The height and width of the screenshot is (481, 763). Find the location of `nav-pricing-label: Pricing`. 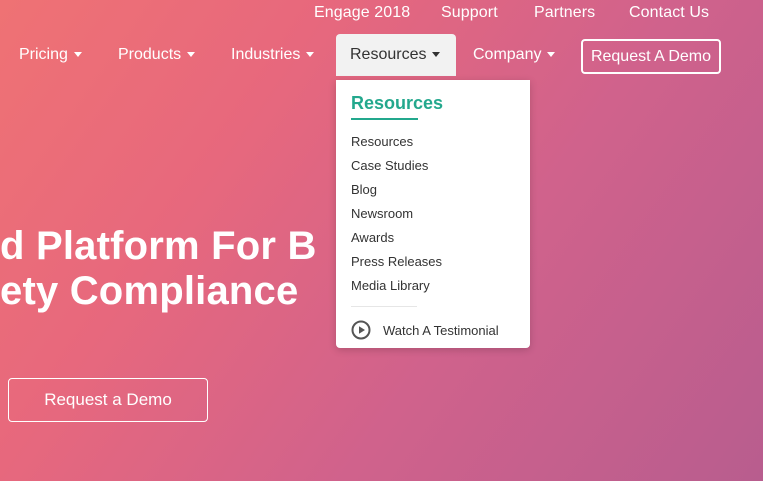

nav-pricing-label: Pricing is located at coordinates (43, 54).